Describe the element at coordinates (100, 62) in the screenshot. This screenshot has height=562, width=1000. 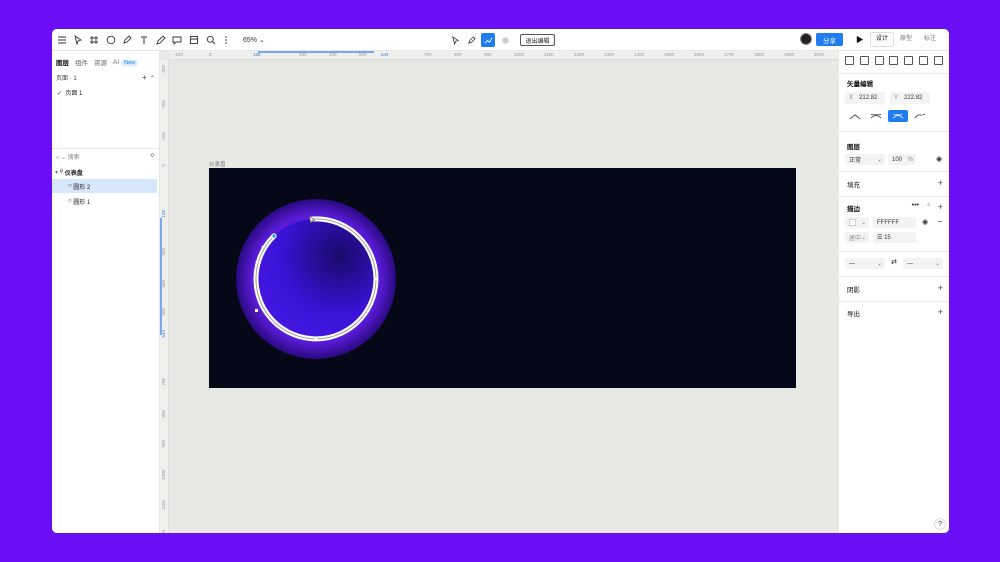
I see `tab-assets: 资源` at that location.